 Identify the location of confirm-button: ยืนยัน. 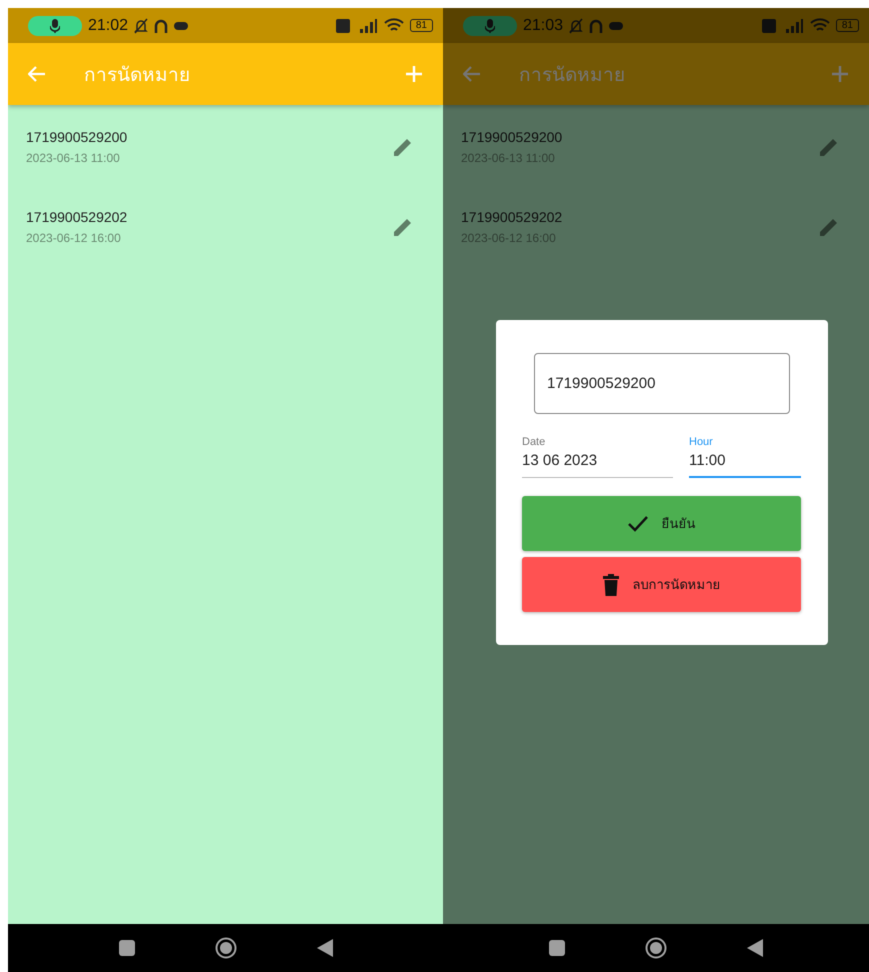
(661, 523).